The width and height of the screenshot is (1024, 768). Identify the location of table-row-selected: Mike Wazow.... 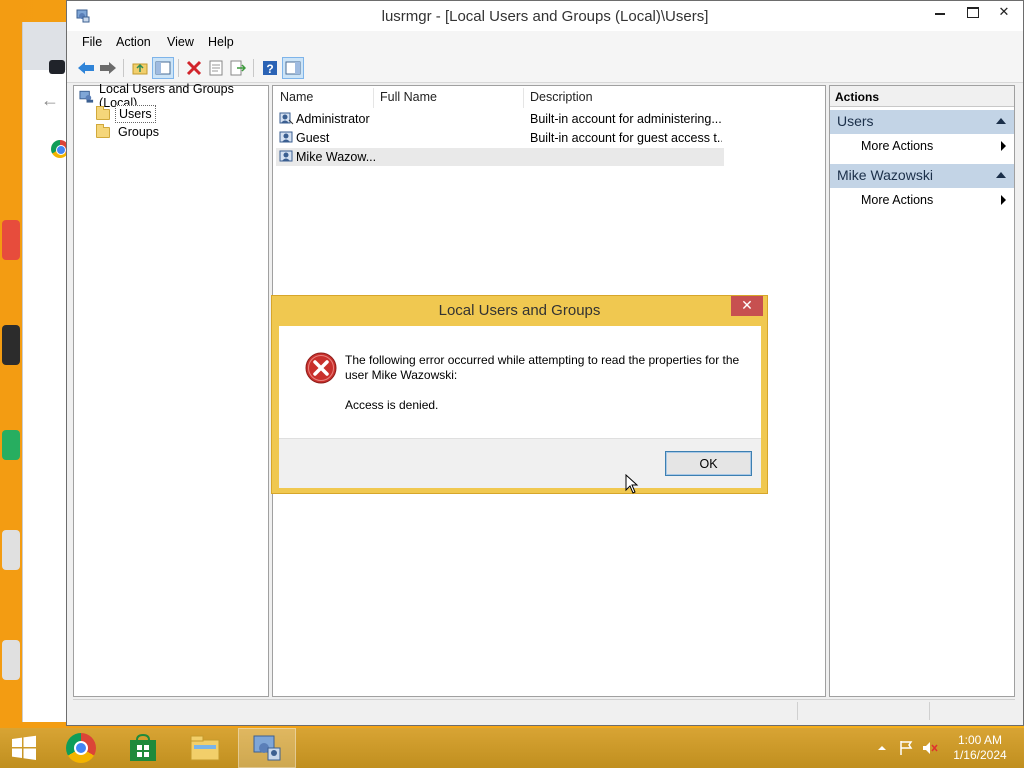
(500, 157).